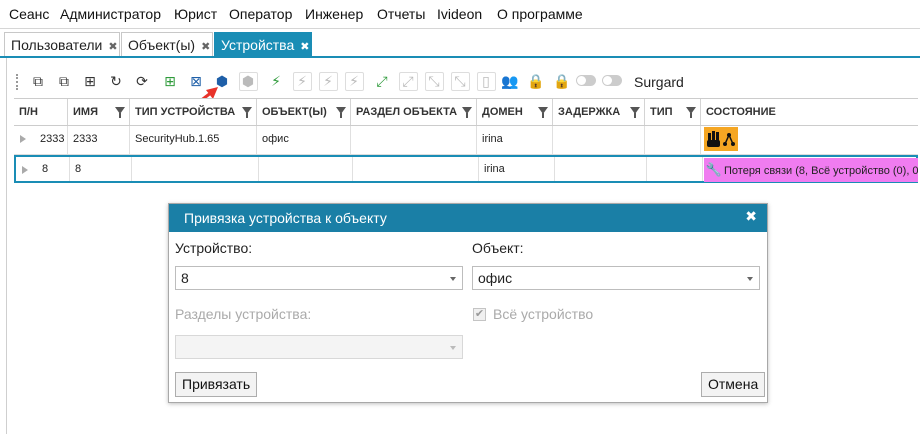  I want to click on cell-device-type, so click(195, 169).